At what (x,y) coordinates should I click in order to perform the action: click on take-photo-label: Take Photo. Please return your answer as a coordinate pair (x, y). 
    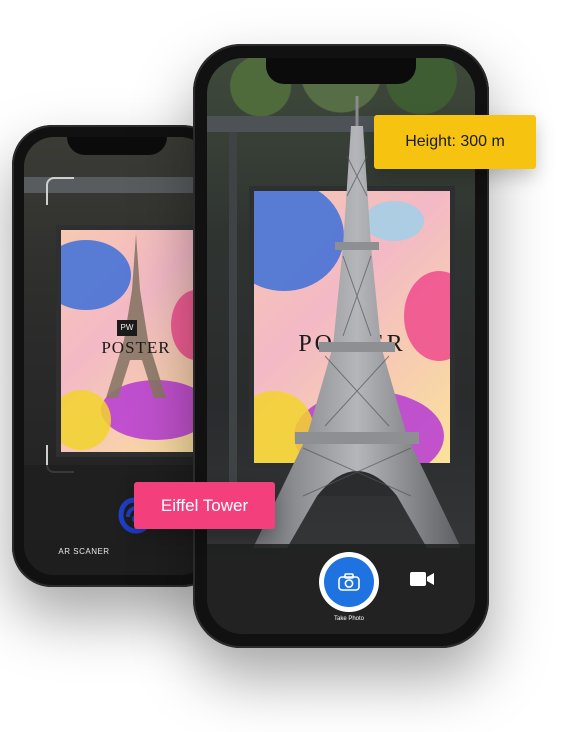
    Looking at the image, I should click on (349, 619).